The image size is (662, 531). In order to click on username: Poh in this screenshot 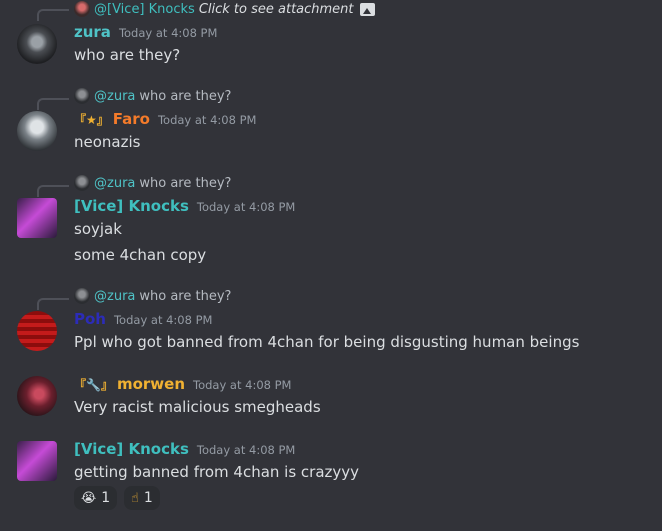, I will do `click(90, 319)`.